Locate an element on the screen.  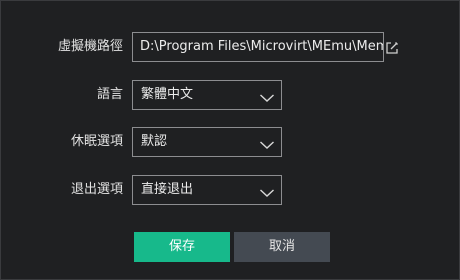
exit-option-row: 退出選項 直接退出 is located at coordinates (230, 190).